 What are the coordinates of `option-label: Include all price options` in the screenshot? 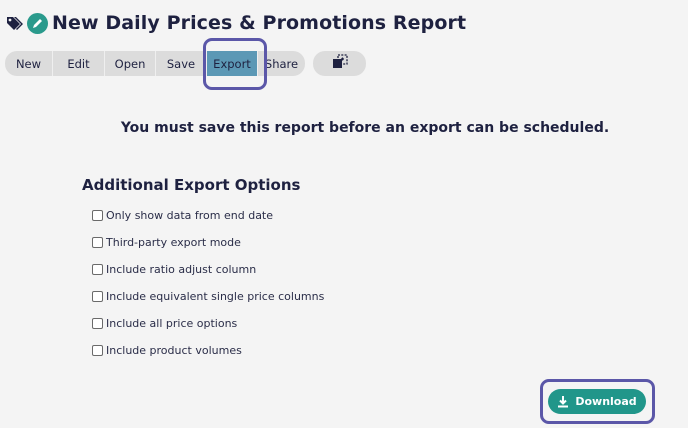 It's located at (172, 323).